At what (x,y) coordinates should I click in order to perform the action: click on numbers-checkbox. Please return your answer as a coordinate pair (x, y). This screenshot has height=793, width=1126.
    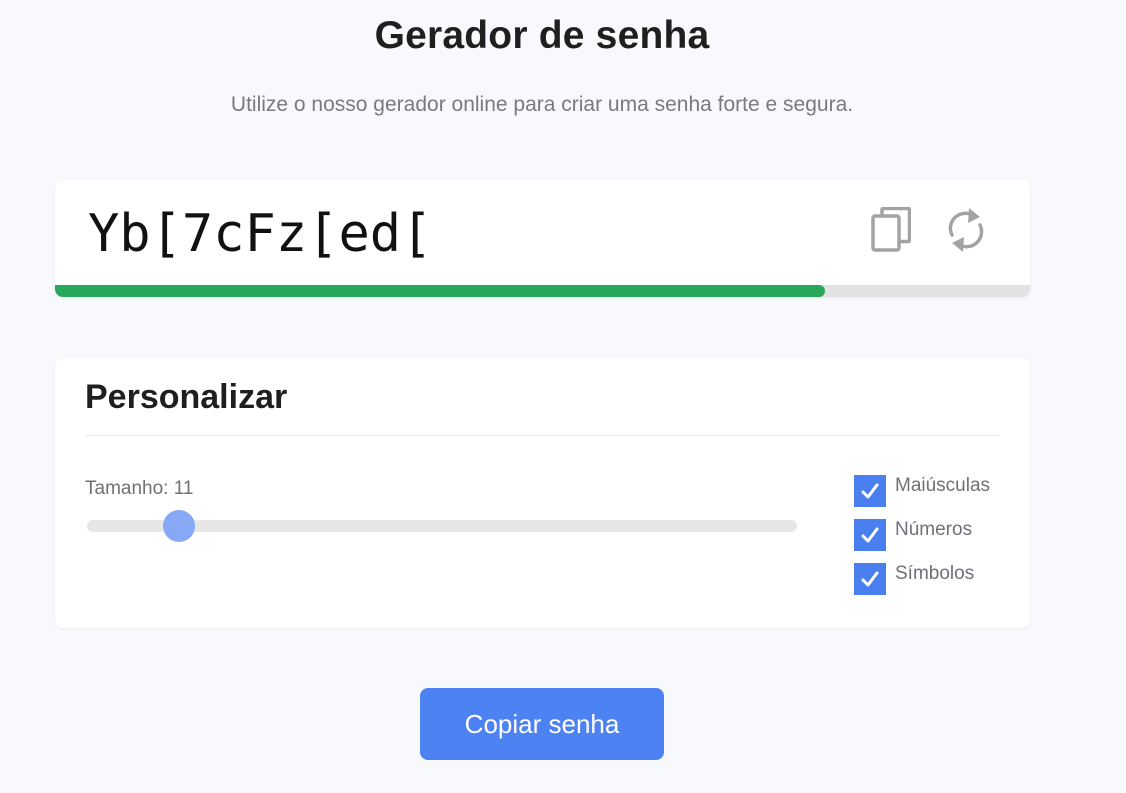
    Looking at the image, I should click on (870, 535).